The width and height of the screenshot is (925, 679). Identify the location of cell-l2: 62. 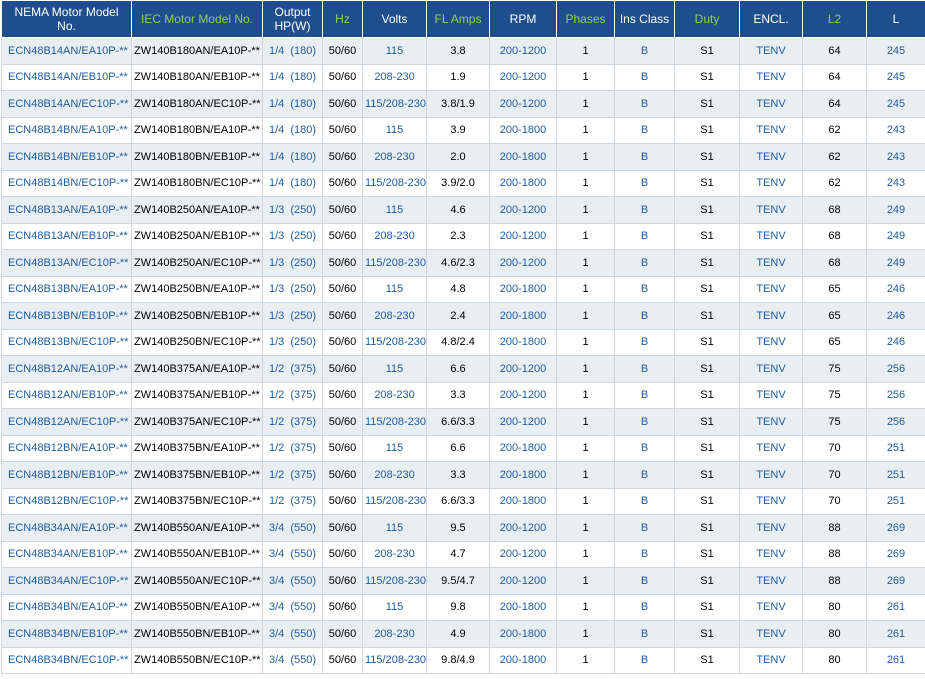
(834, 130).